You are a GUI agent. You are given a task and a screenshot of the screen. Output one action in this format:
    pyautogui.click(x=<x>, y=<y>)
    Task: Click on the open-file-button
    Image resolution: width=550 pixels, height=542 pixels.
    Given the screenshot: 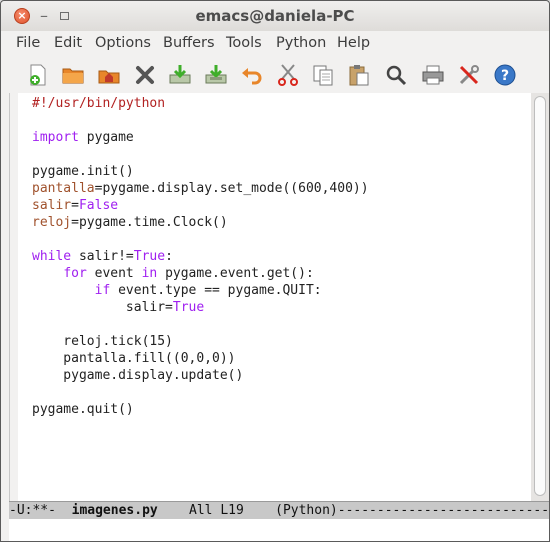 What is the action you would take?
    pyautogui.click(x=73, y=75)
    